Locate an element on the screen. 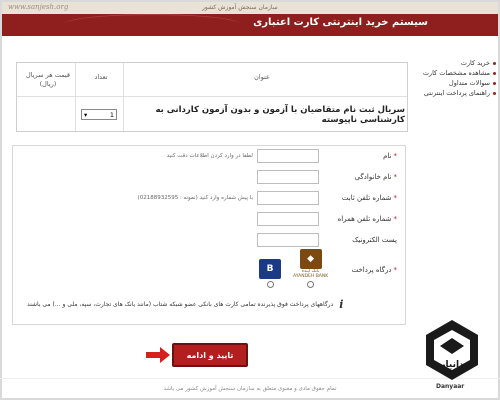 This screenshot has height=400, width=500. mobile-label: * شماره تلفن همراه is located at coordinates (367, 219).